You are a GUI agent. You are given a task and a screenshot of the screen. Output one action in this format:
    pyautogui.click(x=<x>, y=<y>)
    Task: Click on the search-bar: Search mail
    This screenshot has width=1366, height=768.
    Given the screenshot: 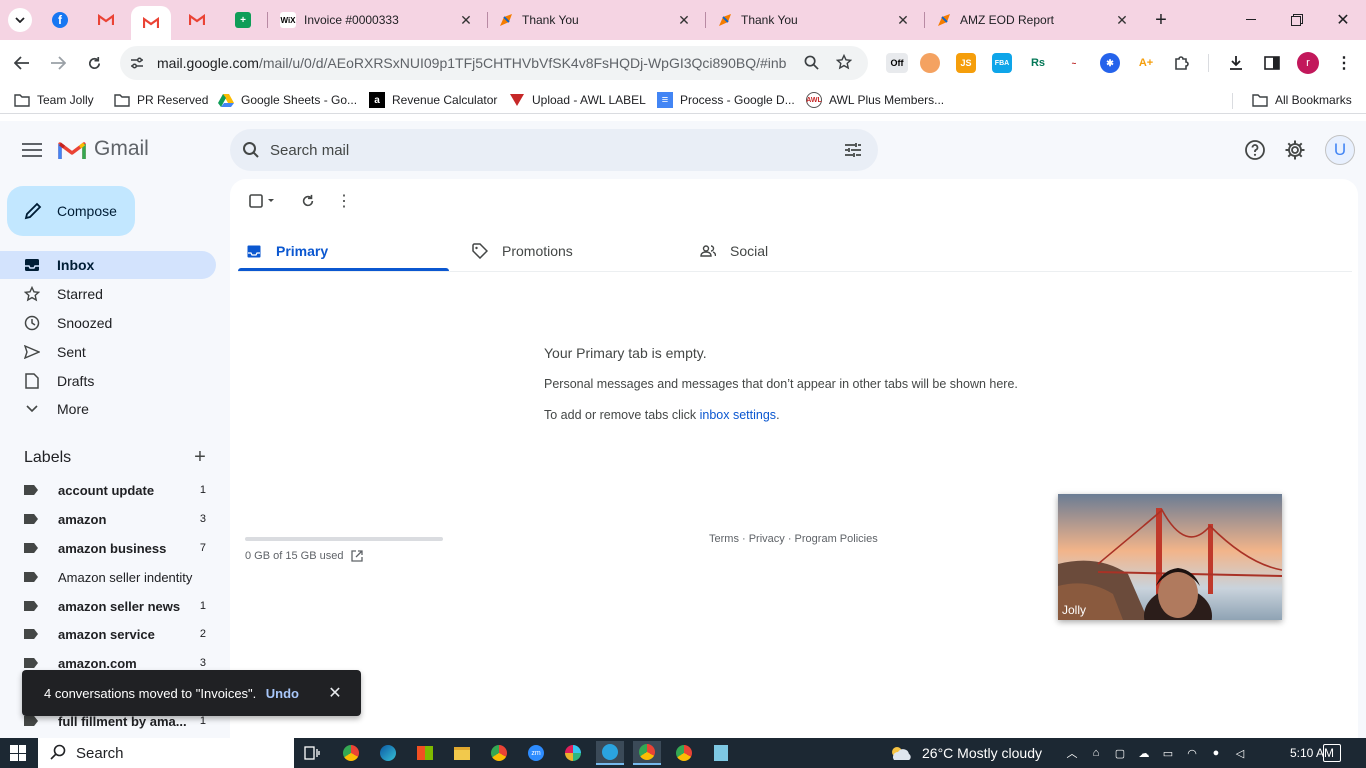 What is the action you would take?
    pyautogui.click(x=554, y=150)
    